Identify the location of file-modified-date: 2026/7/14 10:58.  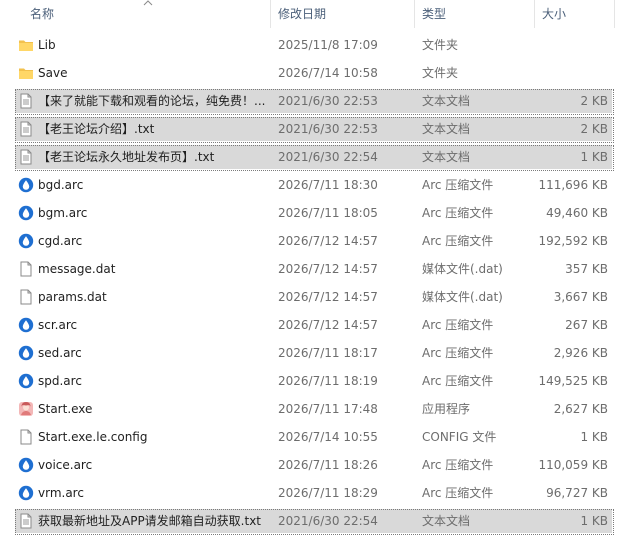
(328, 73).